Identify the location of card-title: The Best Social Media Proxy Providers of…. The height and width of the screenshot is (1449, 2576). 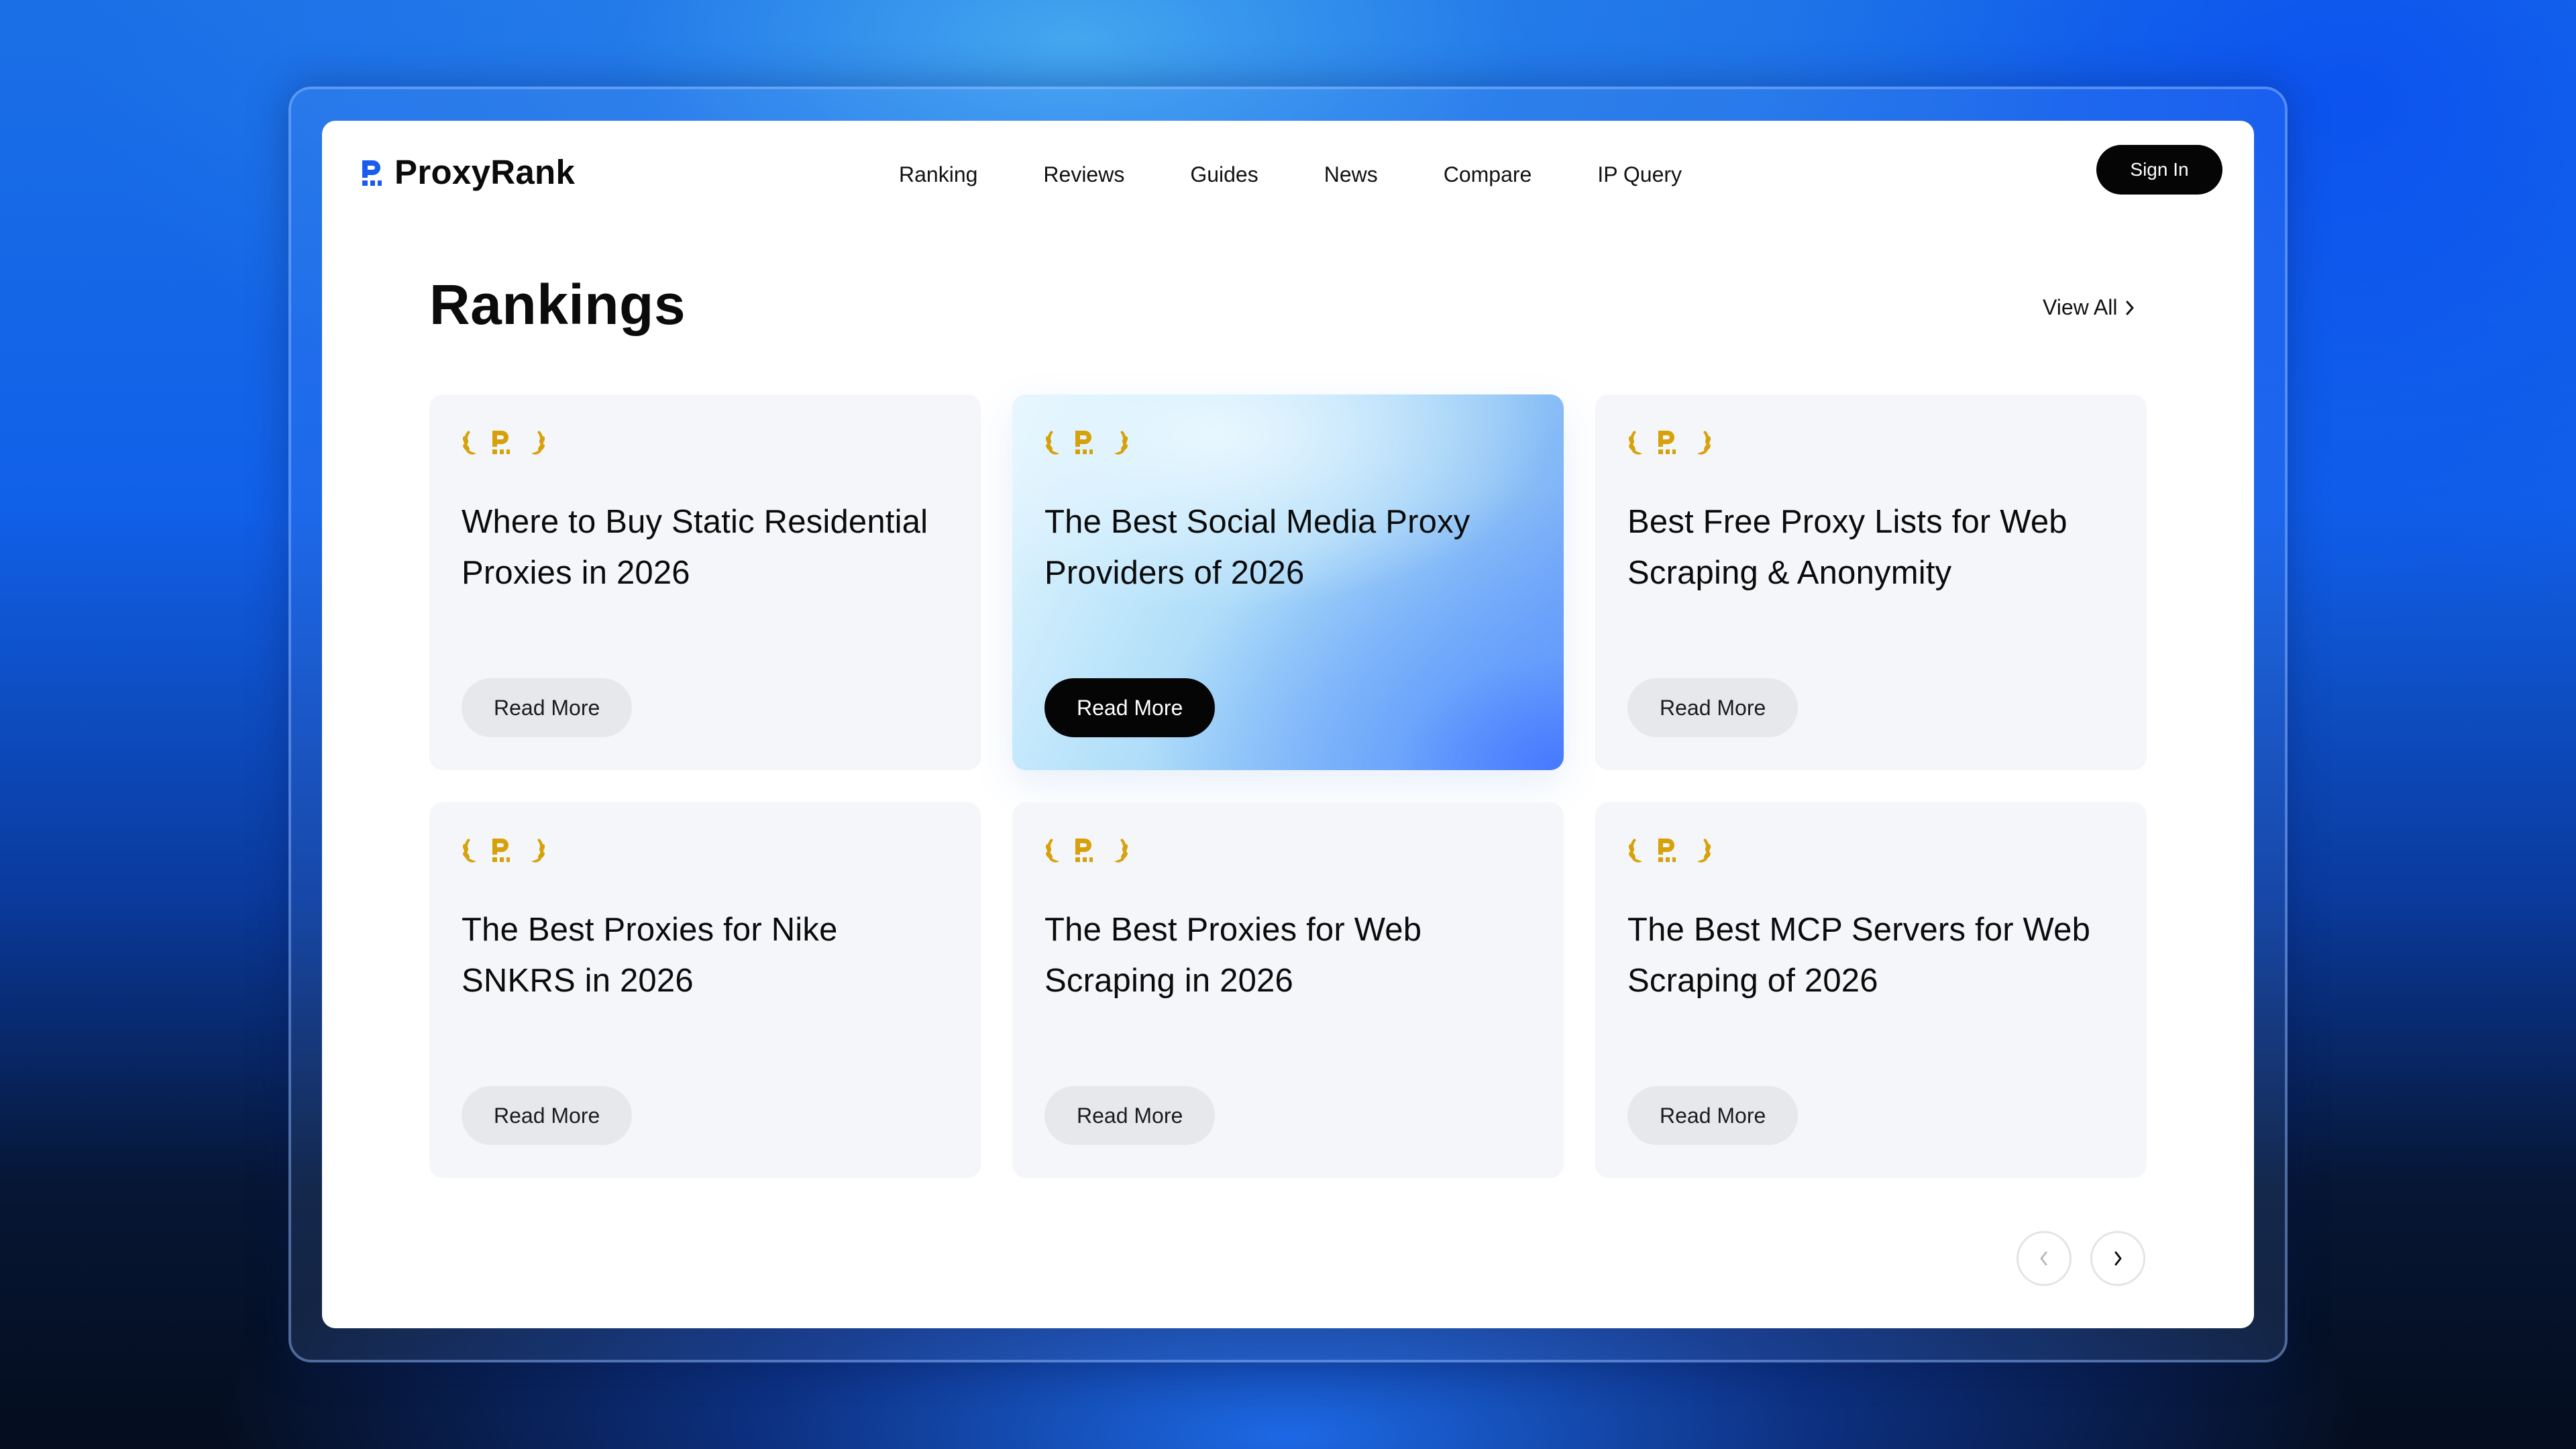
(1257, 547).